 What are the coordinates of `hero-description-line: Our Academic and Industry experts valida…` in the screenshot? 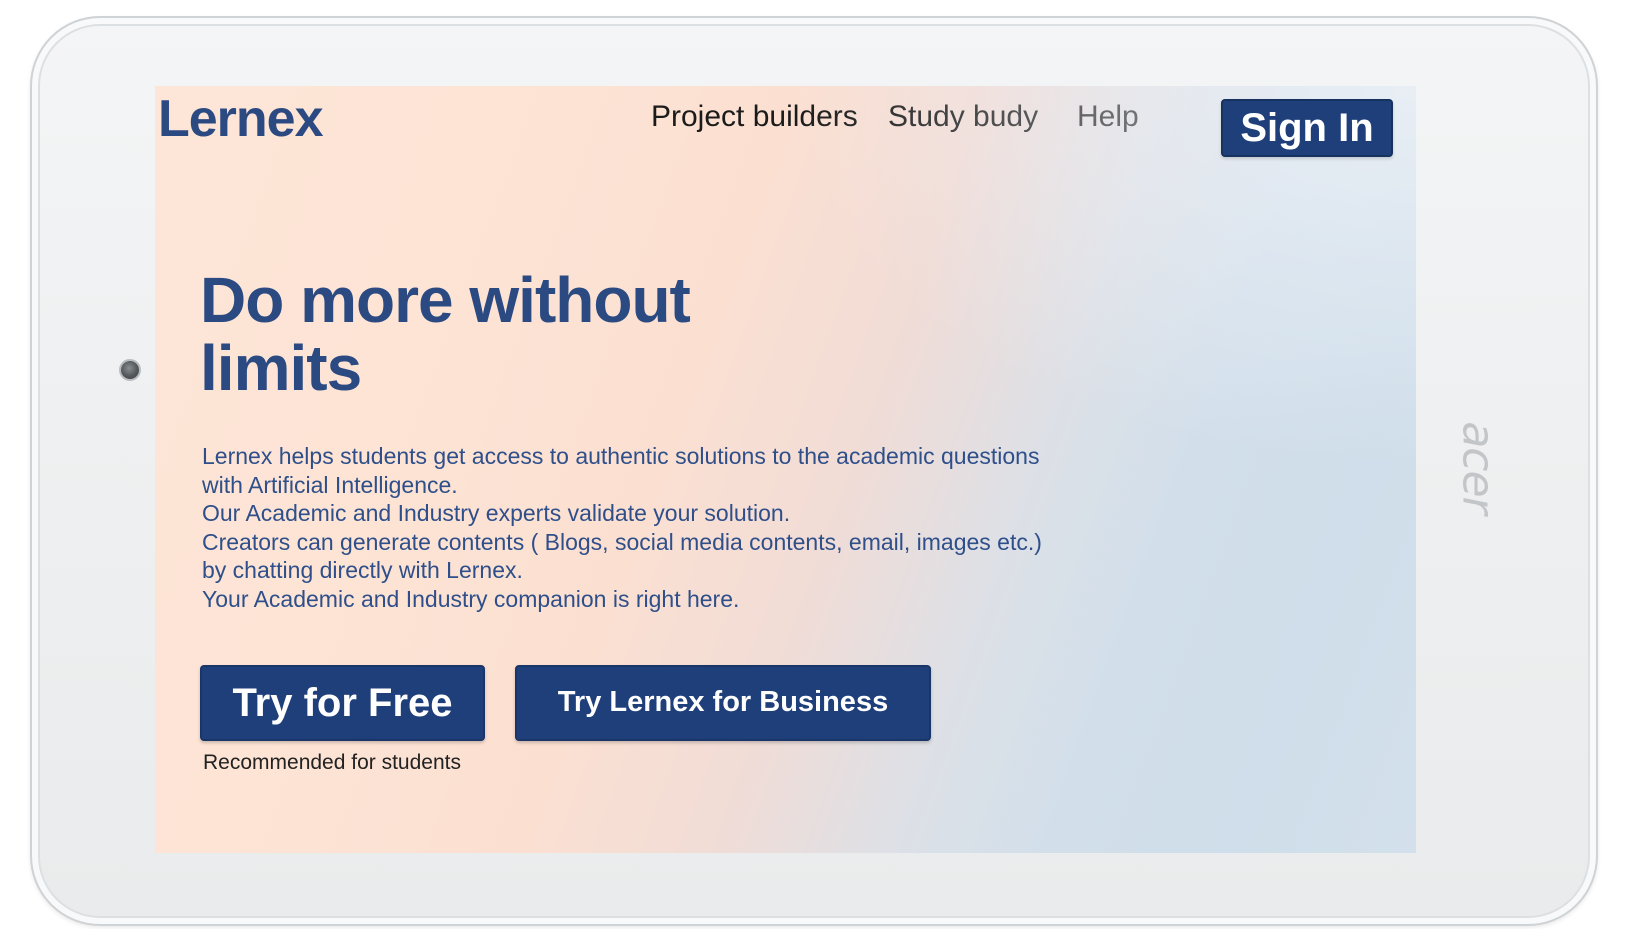 It's located at (496, 513).